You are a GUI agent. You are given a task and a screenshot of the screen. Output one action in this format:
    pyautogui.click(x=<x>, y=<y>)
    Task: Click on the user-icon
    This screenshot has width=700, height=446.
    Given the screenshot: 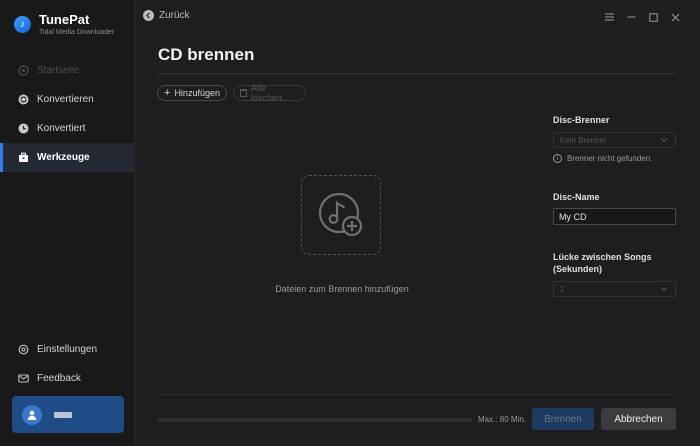 What is the action you would take?
    pyautogui.click(x=32, y=415)
    